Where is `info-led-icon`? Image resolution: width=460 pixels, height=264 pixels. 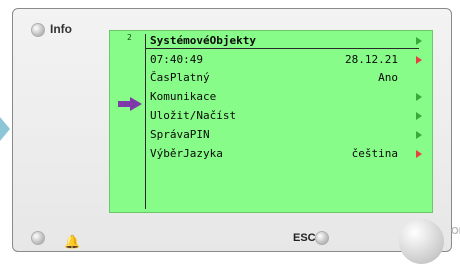 info-led-icon is located at coordinates (38, 30).